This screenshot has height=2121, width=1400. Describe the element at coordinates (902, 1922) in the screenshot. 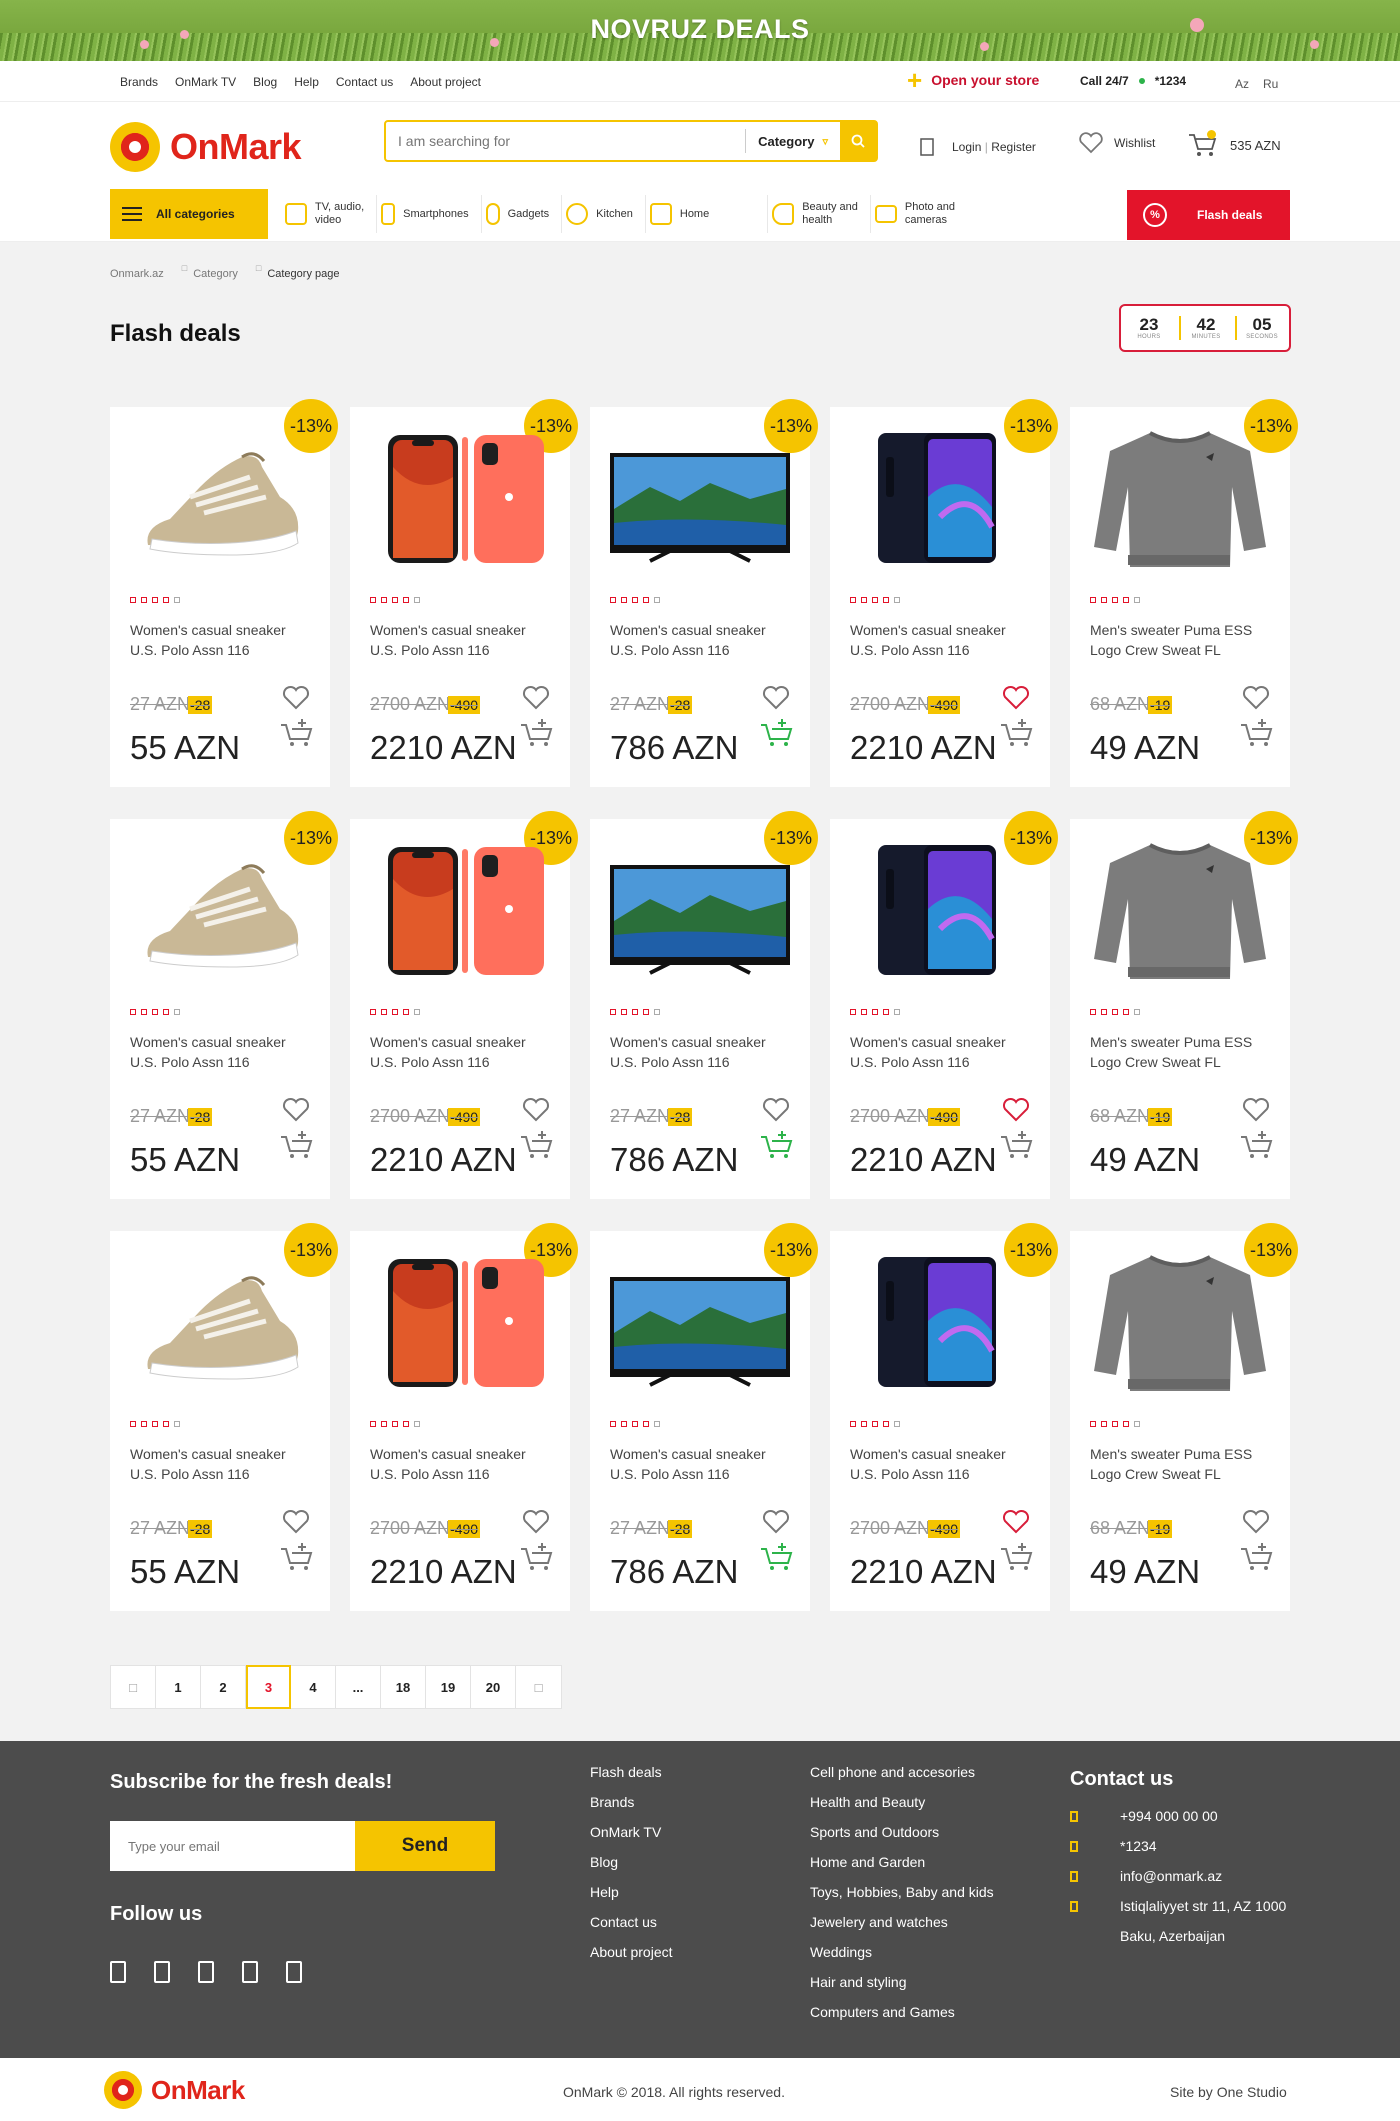

I see `footer-category-link: Jewelery and watches` at that location.